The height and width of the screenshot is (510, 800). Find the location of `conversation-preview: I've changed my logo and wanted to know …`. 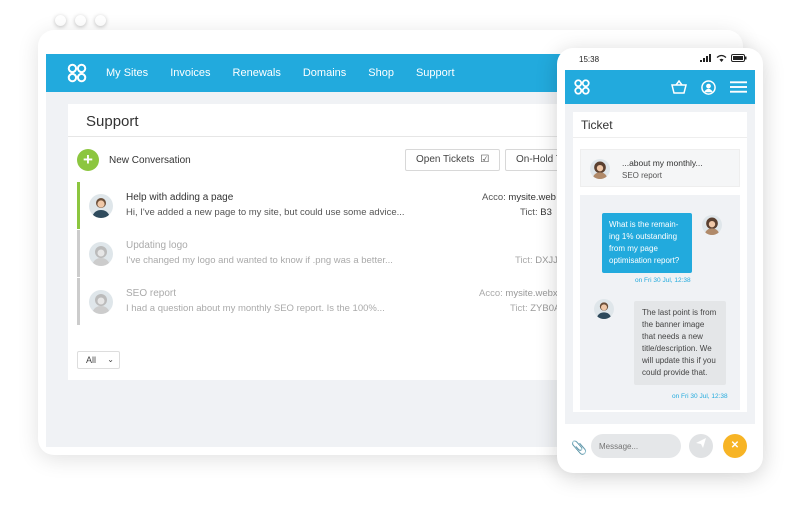

conversation-preview: I've changed my logo and wanted to know … is located at coordinates (259, 260).